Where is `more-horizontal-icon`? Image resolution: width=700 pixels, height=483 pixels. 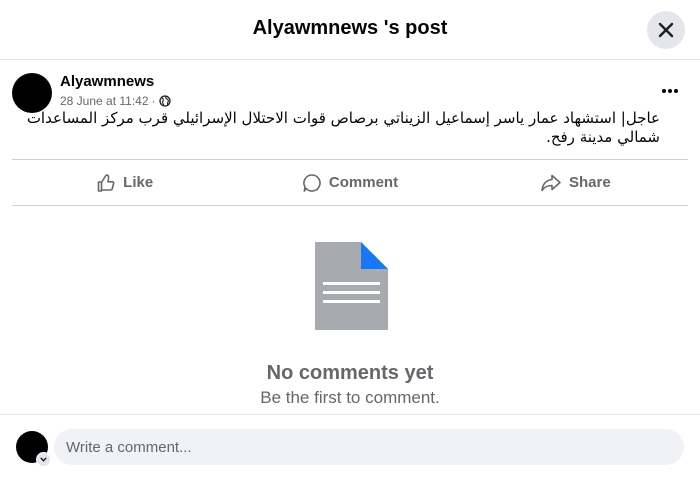 more-horizontal-icon is located at coordinates (670, 91).